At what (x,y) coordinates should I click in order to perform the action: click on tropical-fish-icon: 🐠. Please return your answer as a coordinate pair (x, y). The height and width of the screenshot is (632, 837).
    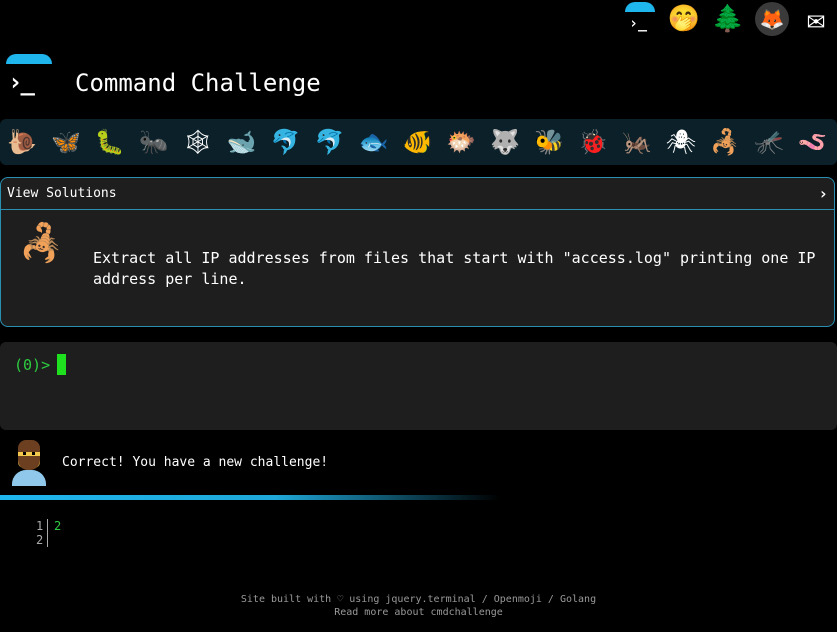
    Looking at the image, I should click on (417, 142).